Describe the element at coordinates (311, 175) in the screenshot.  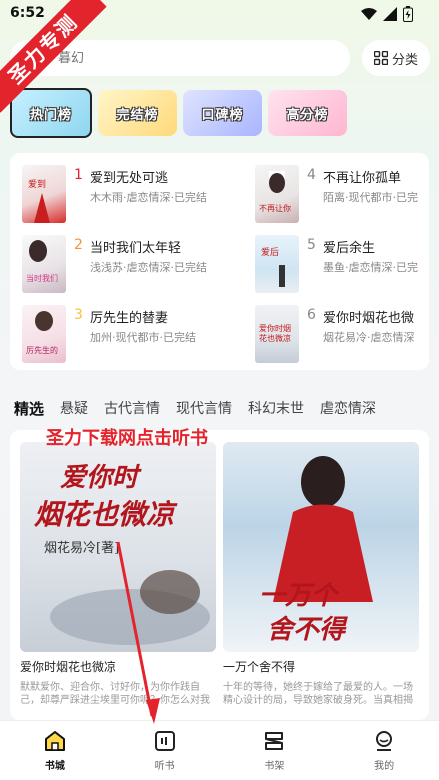
I see `rank-number: 4` at that location.